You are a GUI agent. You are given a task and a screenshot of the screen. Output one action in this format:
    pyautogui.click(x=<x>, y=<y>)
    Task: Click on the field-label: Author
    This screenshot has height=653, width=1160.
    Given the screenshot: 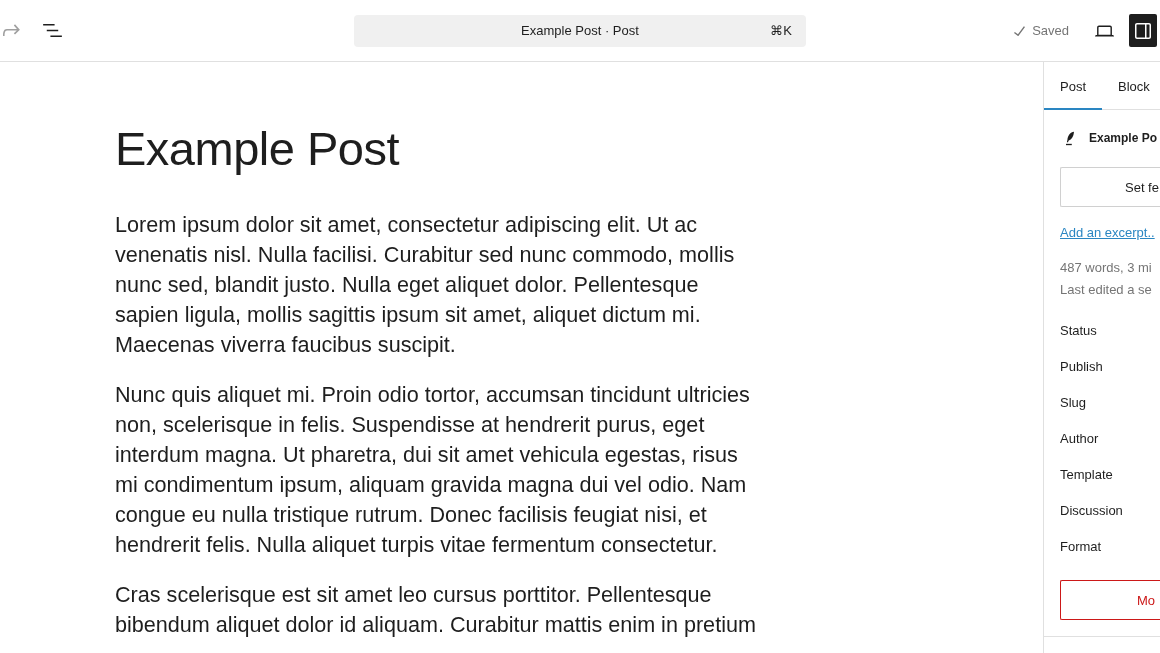 What is the action you would take?
    pyautogui.click(x=1079, y=439)
    